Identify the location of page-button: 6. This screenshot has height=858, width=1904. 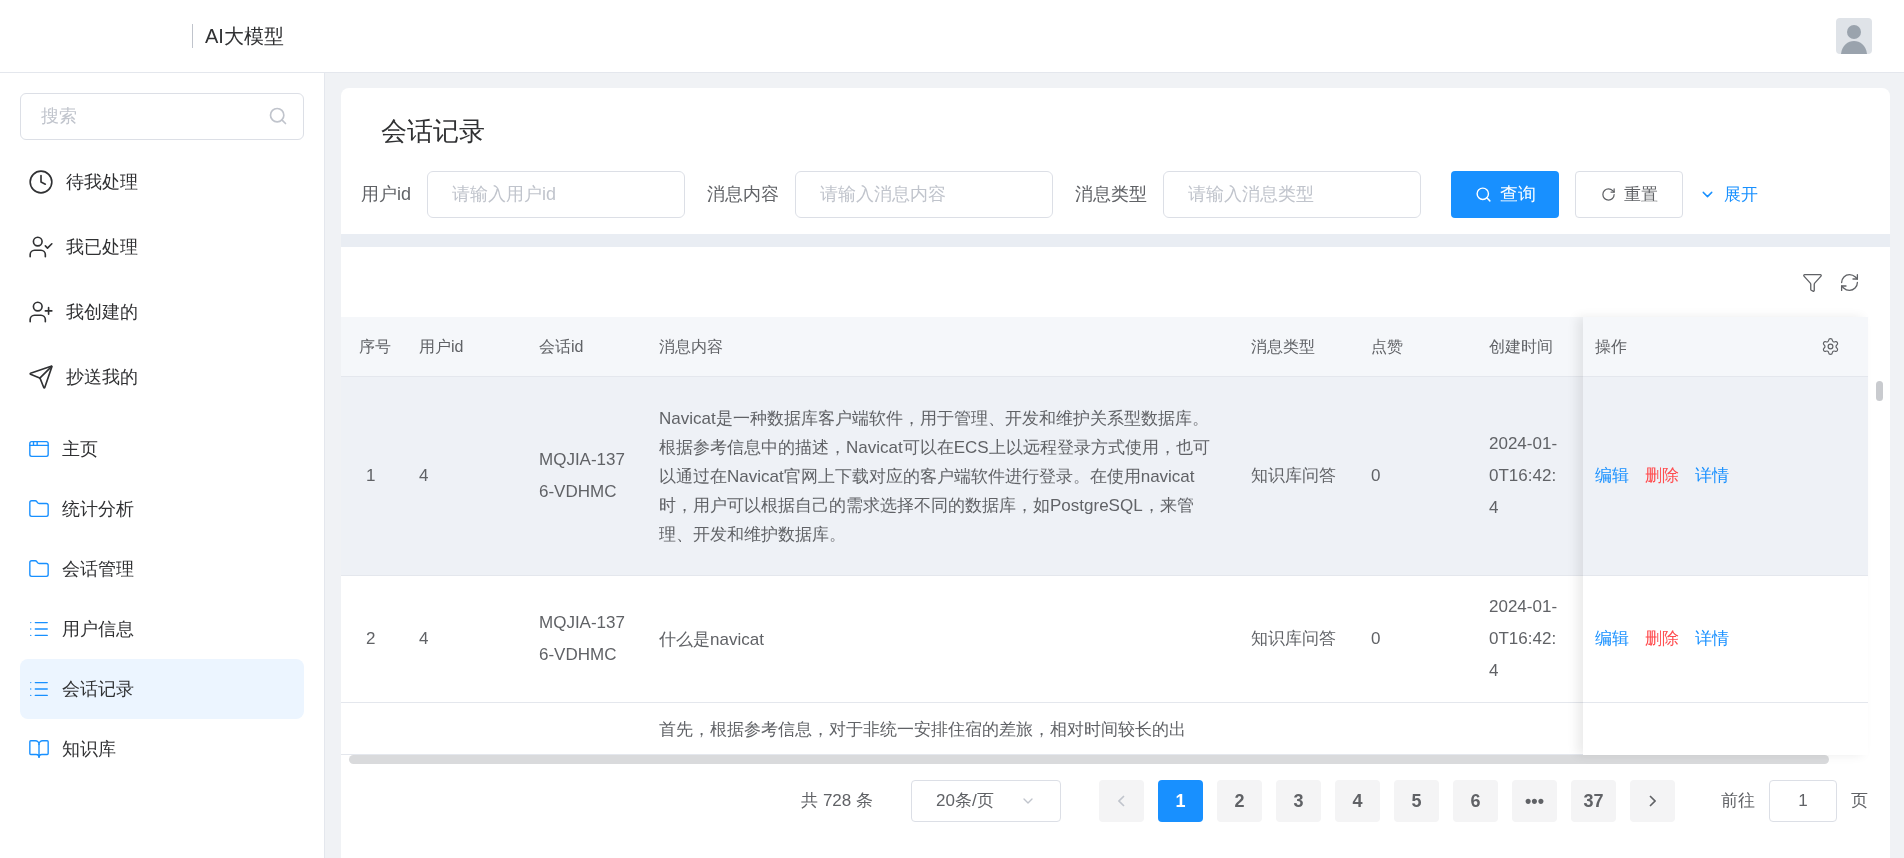
(1475, 801).